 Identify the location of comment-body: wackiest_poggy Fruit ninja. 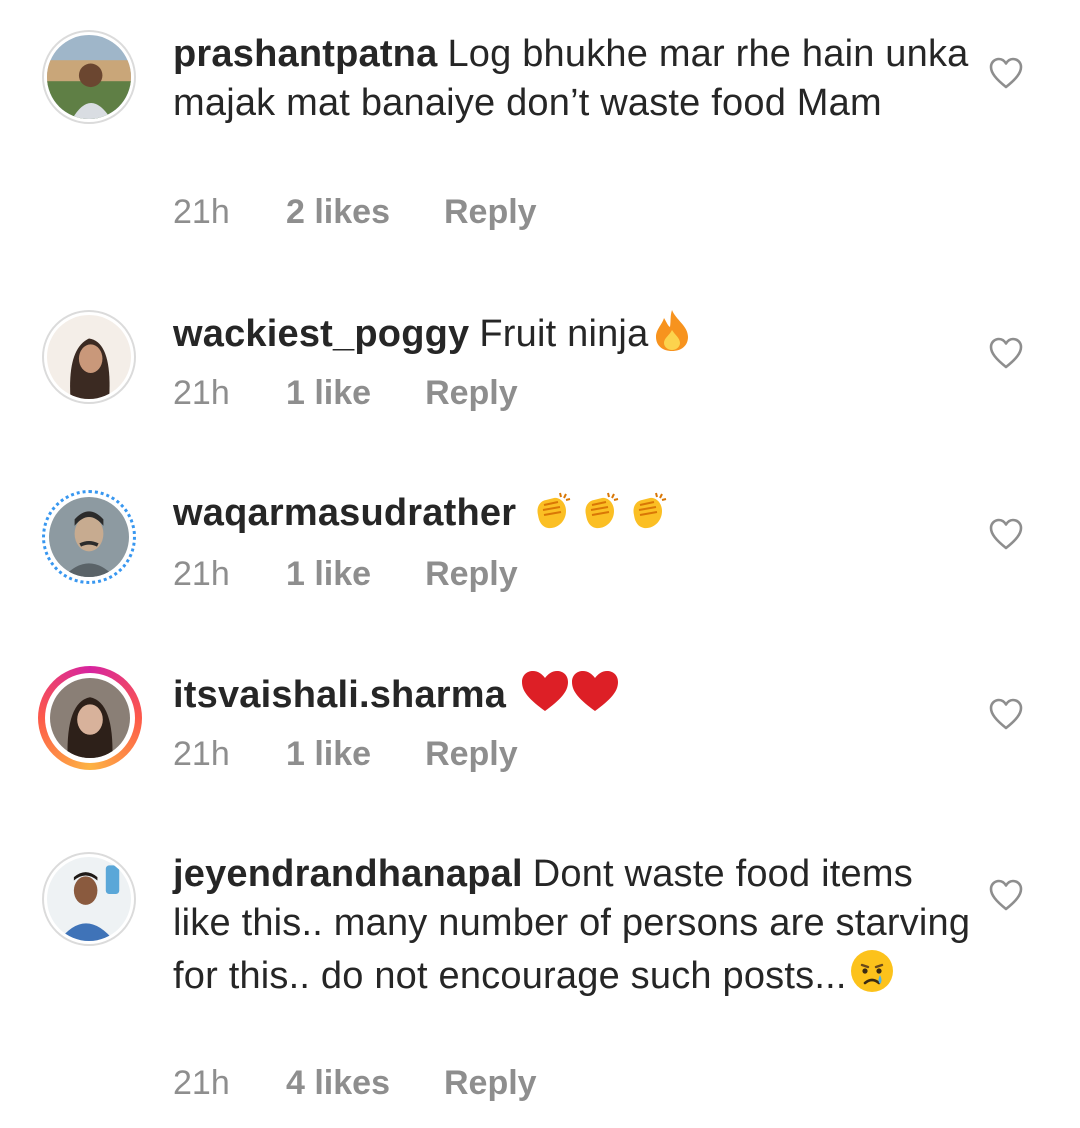
(573, 333).